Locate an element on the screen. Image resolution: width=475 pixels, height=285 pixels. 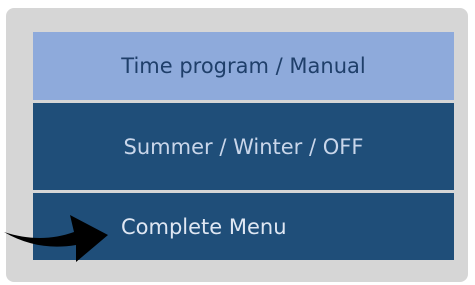
curved-arrow-icon is located at coordinates (56, 238).